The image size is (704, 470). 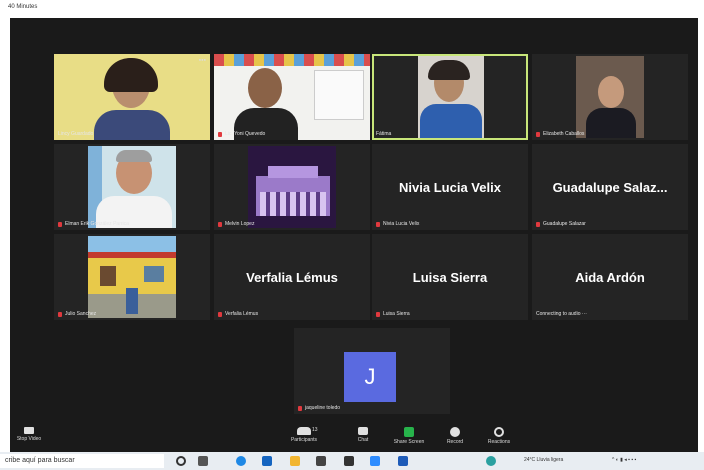 I want to click on file-explorer-icon, so click(x=295, y=461).